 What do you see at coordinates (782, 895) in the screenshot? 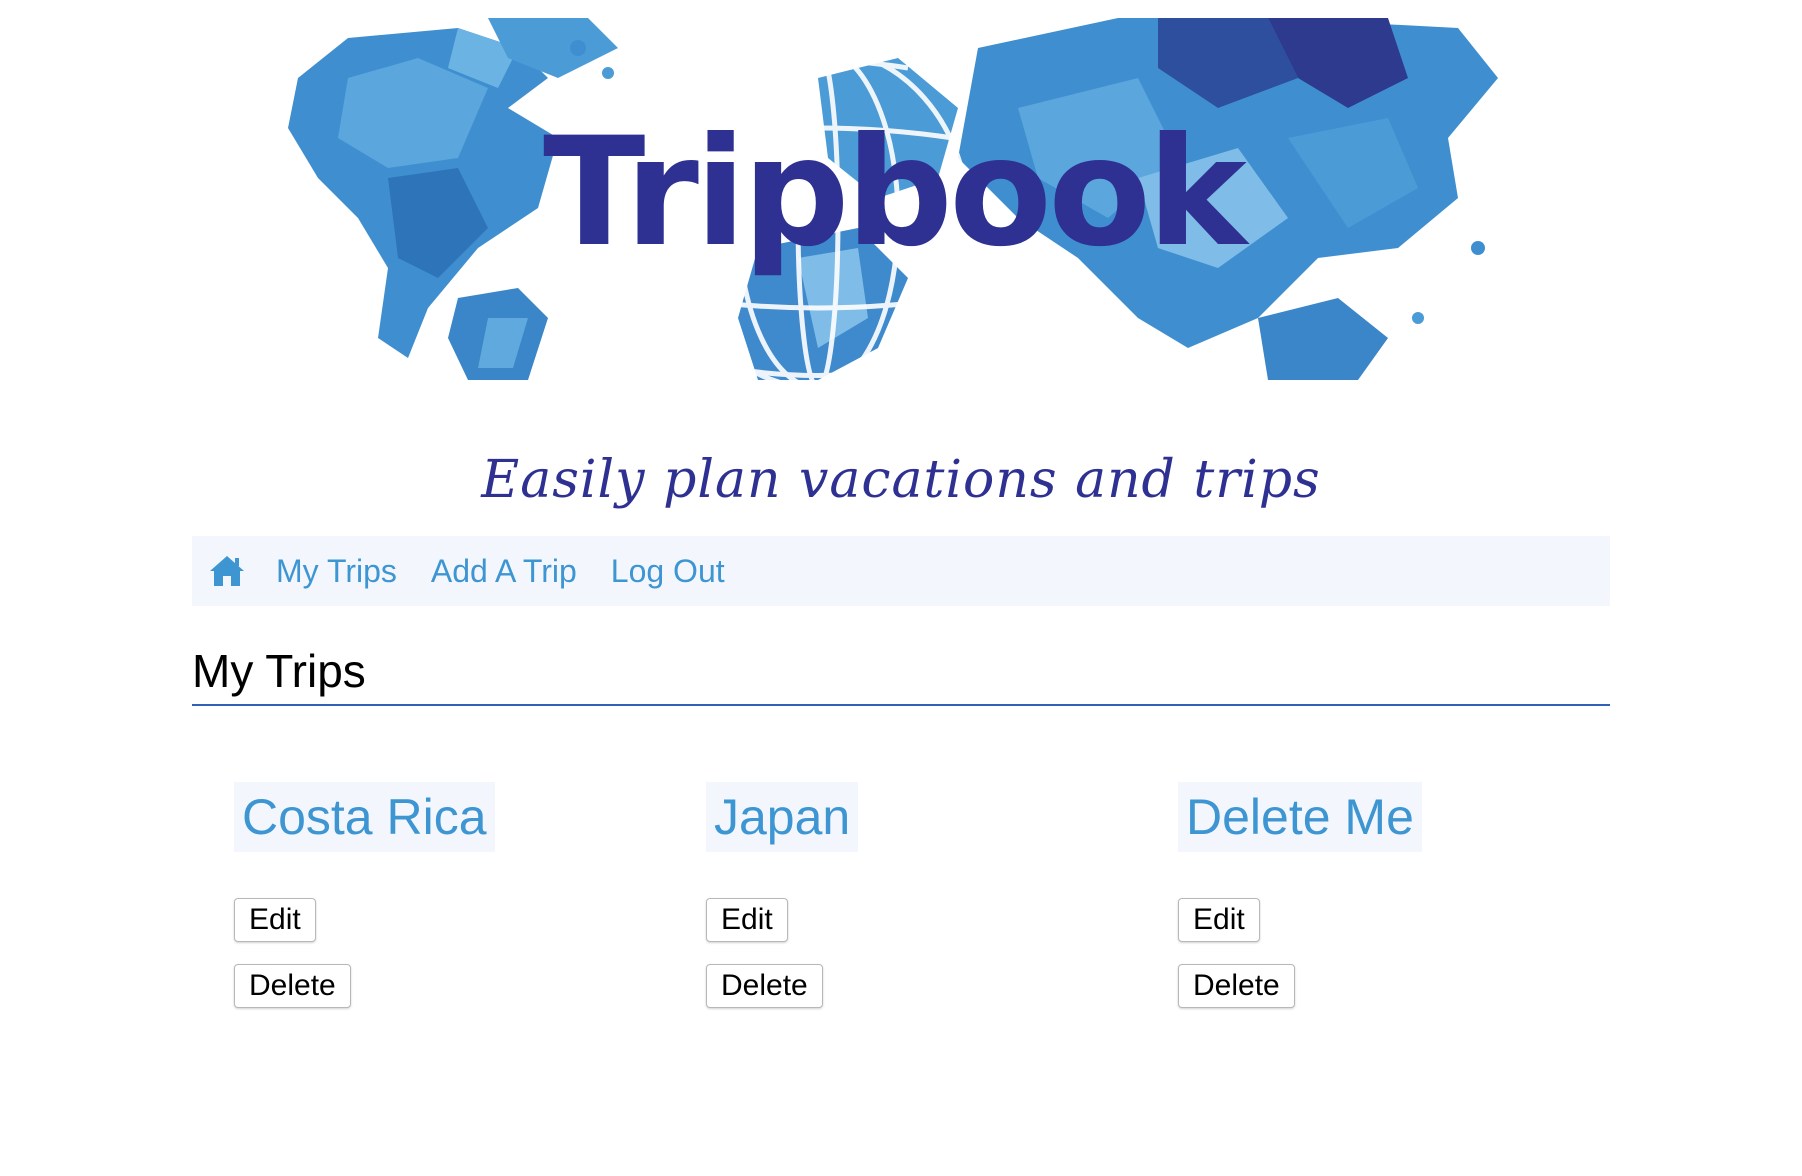
I see `trip-card: Japan Edit Delete` at bounding box center [782, 895].